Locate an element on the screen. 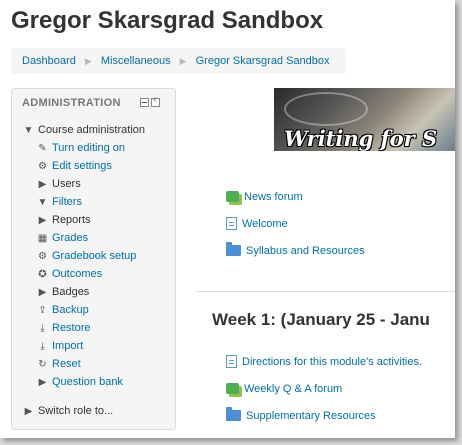 The image size is (462, 445). breadcrumb-miscellaneous: Miscellaneous is located at coordinates (136, 61).